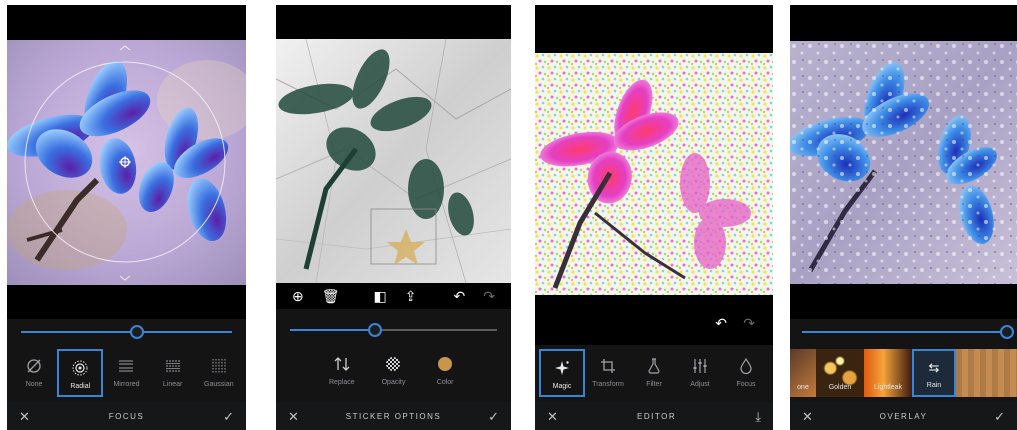  I want to click on tool-filter: Filter, so click(654, 373).